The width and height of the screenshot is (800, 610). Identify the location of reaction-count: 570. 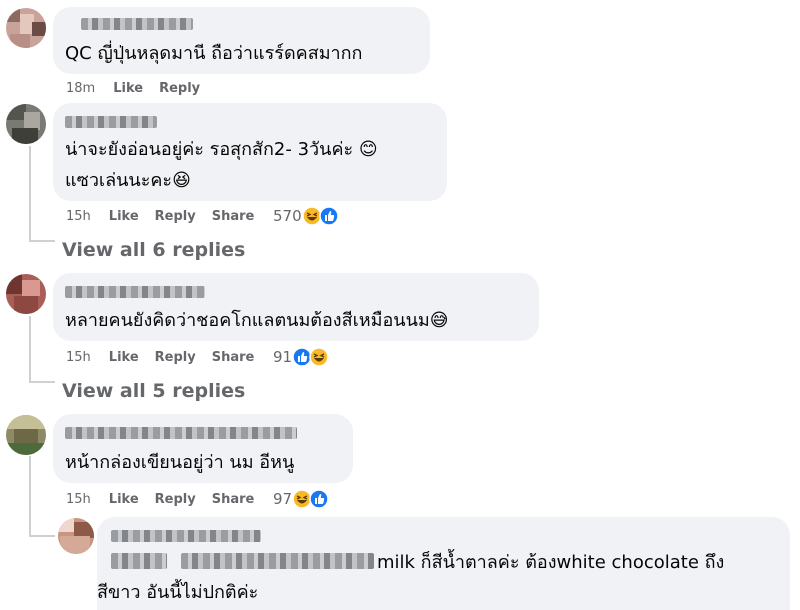
(287, 216).